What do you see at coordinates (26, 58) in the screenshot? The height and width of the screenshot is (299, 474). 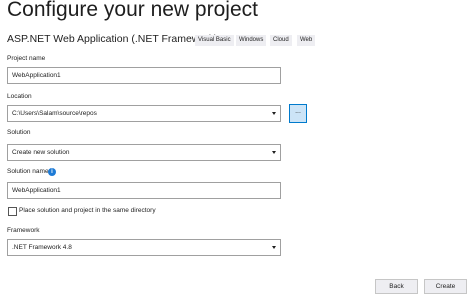 I see `project-name-label: Project name` at bounding box center [26, 58].